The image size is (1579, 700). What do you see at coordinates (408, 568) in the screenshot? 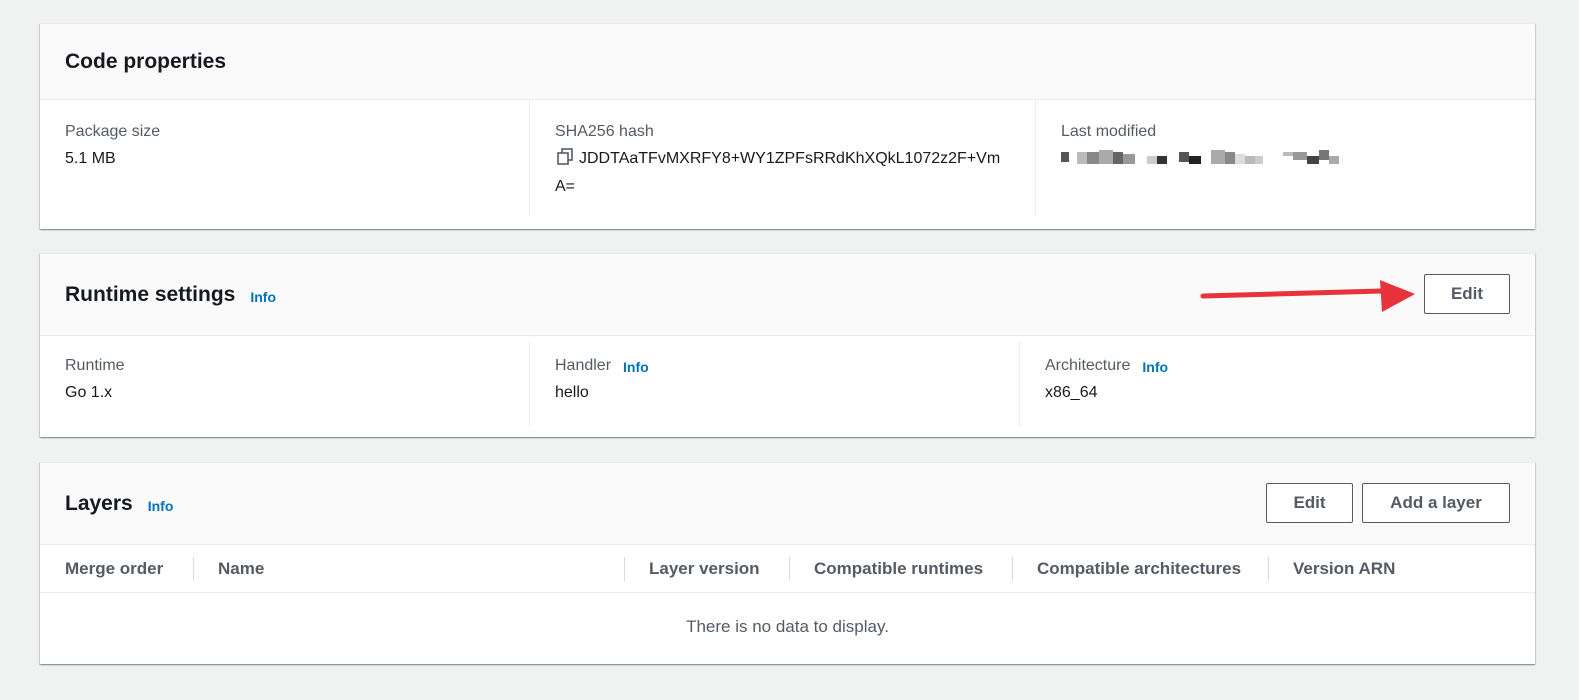
I see `column-header-name: Name` at bounding box center [408, 568].